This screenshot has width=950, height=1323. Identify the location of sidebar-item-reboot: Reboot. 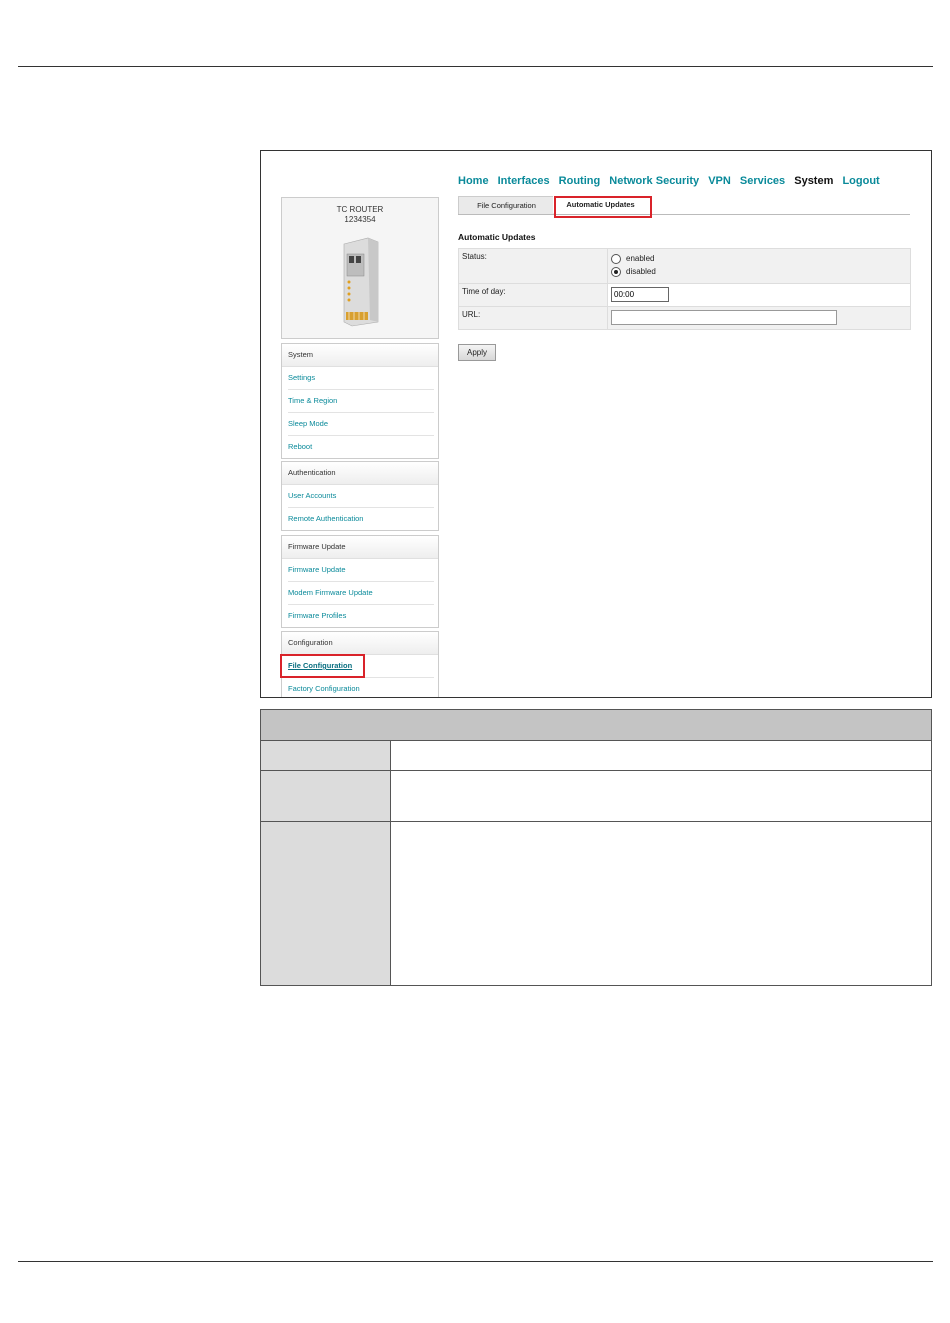
(361, 447).